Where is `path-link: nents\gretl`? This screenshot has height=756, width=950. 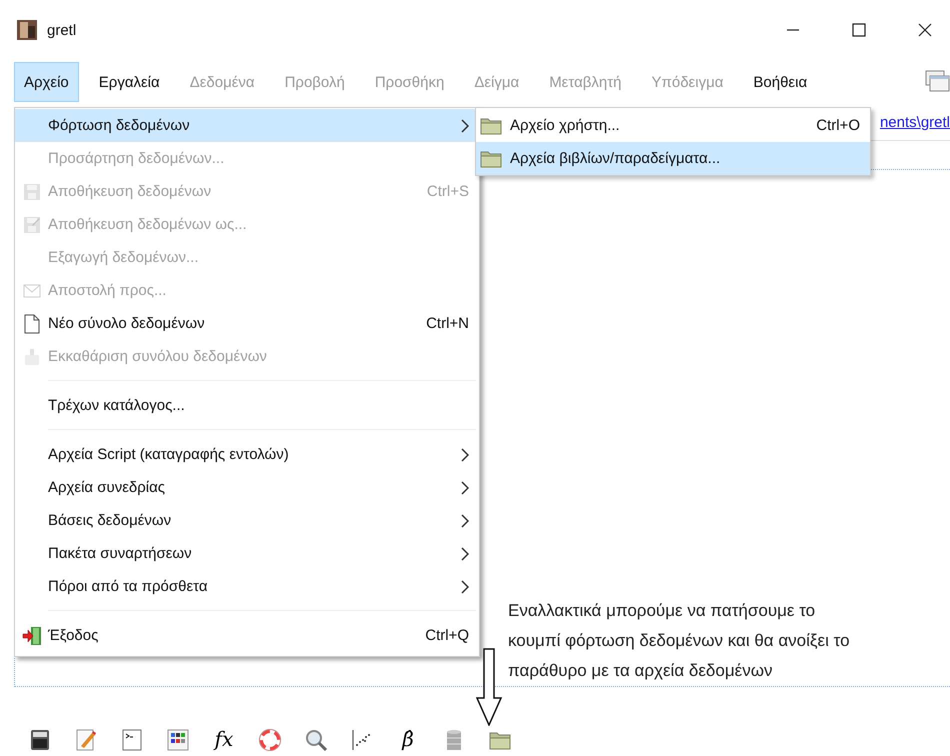 path-link: nents\gretl is located at coordinates (915, 122).